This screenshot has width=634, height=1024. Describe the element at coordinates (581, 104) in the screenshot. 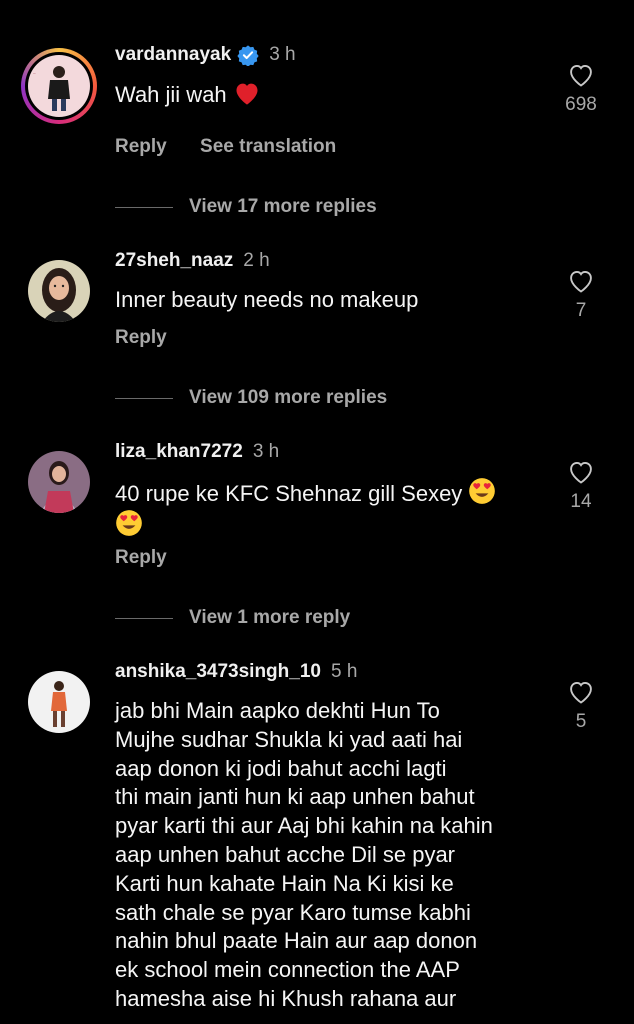

I see `like-count: 698` at that location.